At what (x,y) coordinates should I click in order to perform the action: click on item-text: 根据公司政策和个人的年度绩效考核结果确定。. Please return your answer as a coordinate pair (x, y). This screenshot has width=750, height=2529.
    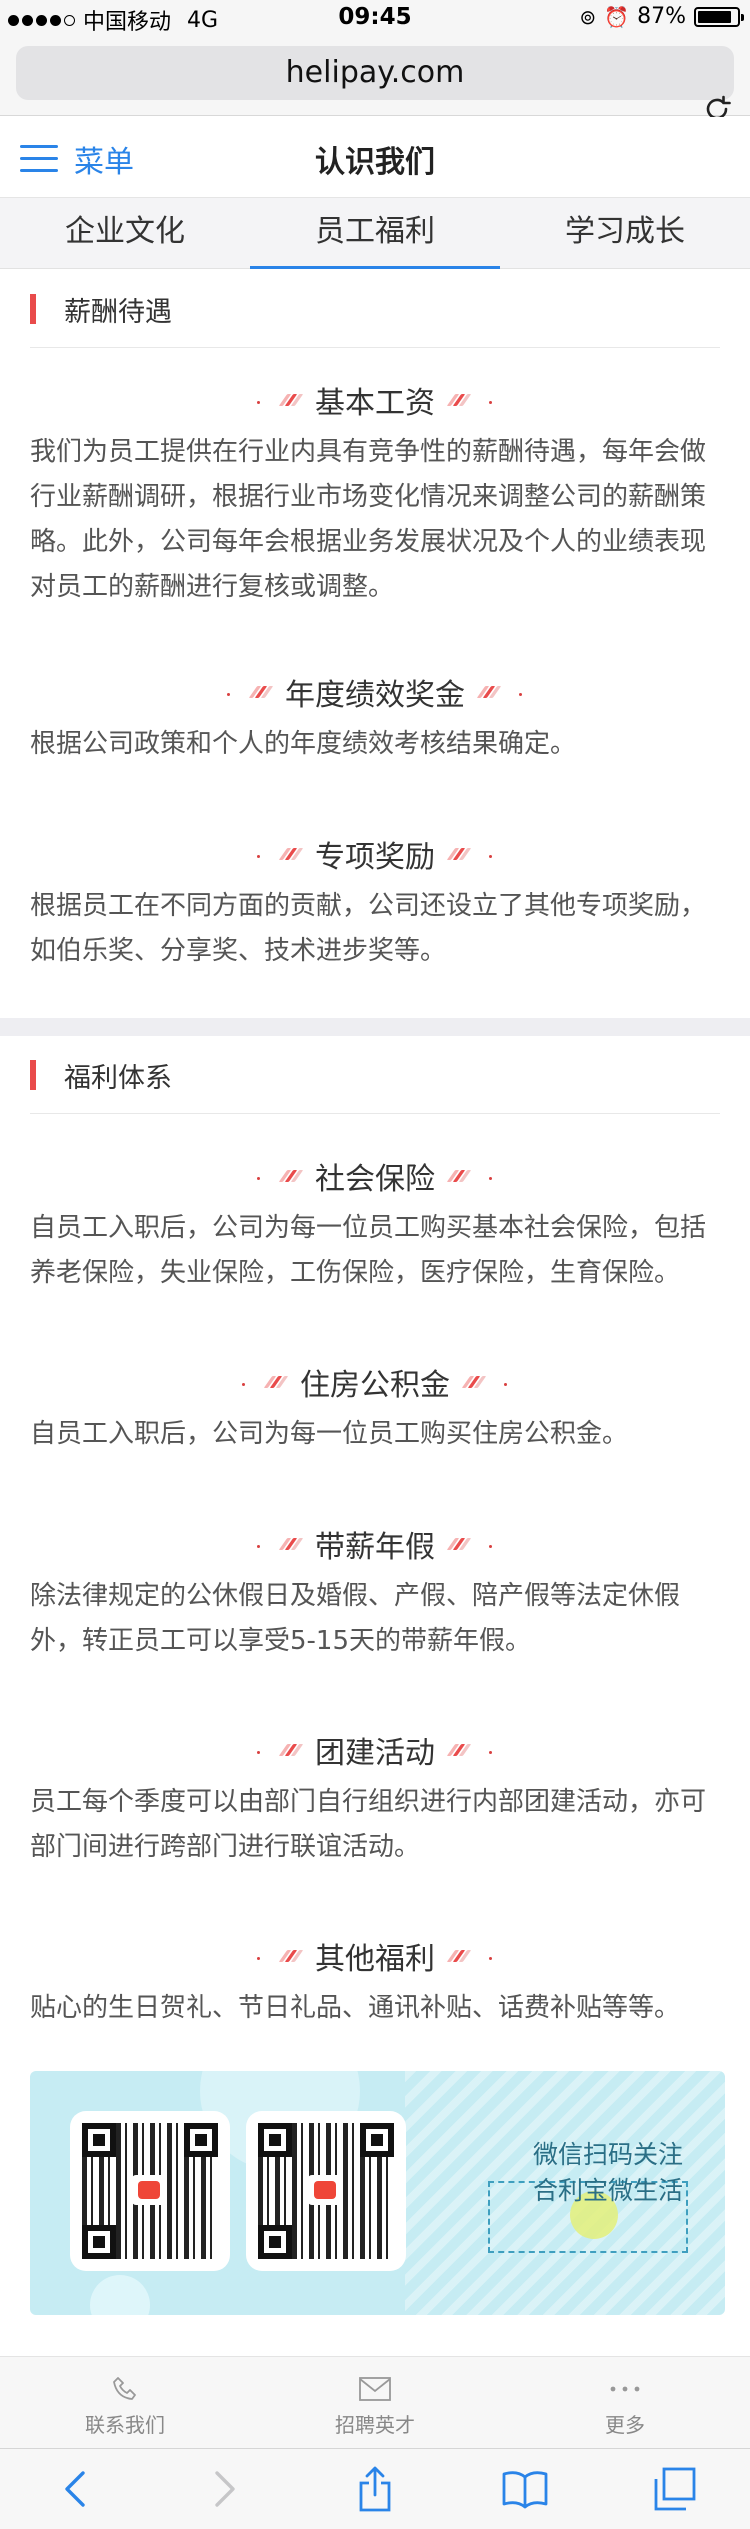
    Looking at the image, I should click on (303, 744).